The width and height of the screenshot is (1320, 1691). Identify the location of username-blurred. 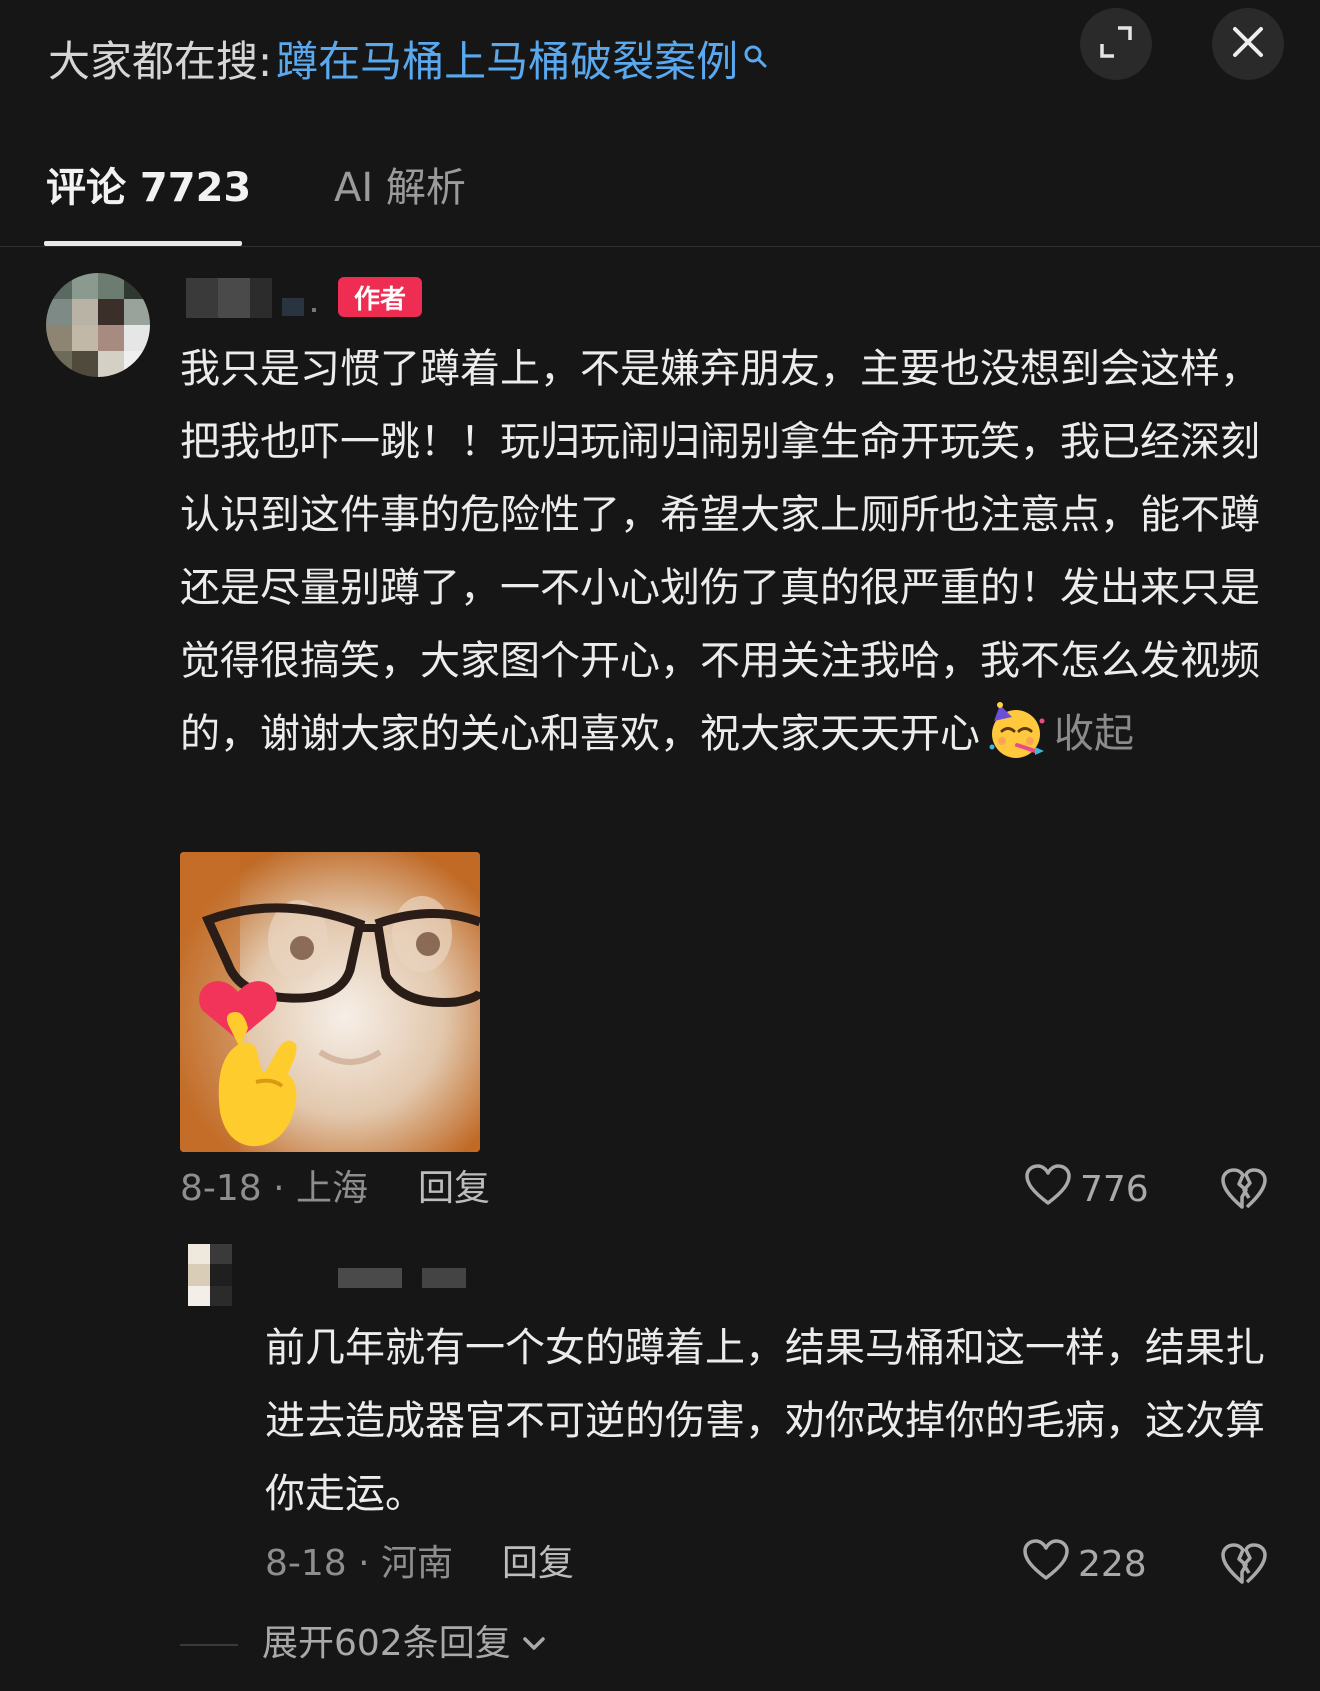
(256, 298).